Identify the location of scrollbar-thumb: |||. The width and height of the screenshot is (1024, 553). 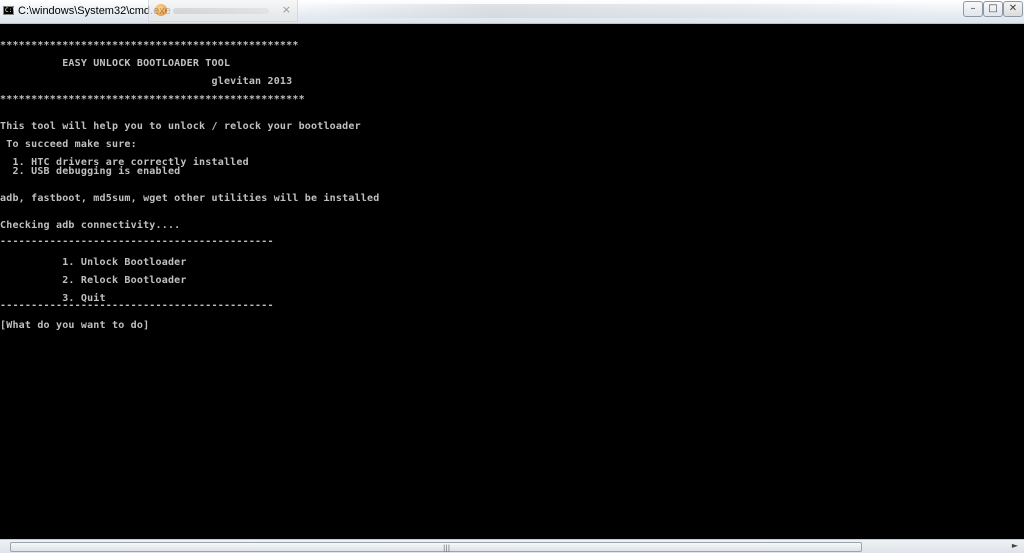
(436, 547).